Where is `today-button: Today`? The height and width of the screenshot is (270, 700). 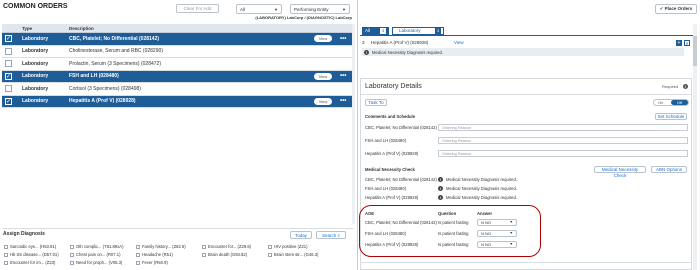 today-button: Today is located at coordinates (301, 235).